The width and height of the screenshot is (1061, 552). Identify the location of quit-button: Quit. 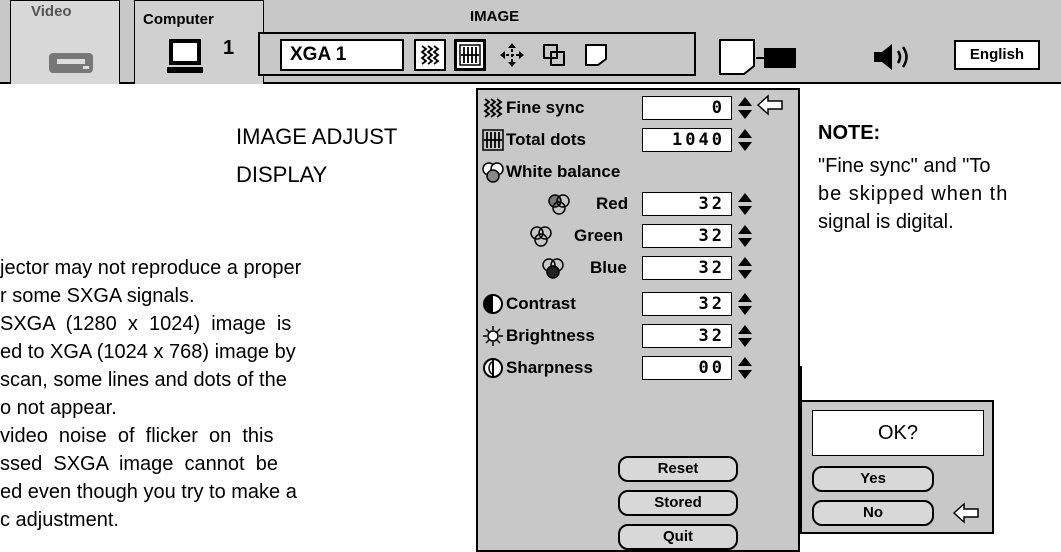
(678, 537).